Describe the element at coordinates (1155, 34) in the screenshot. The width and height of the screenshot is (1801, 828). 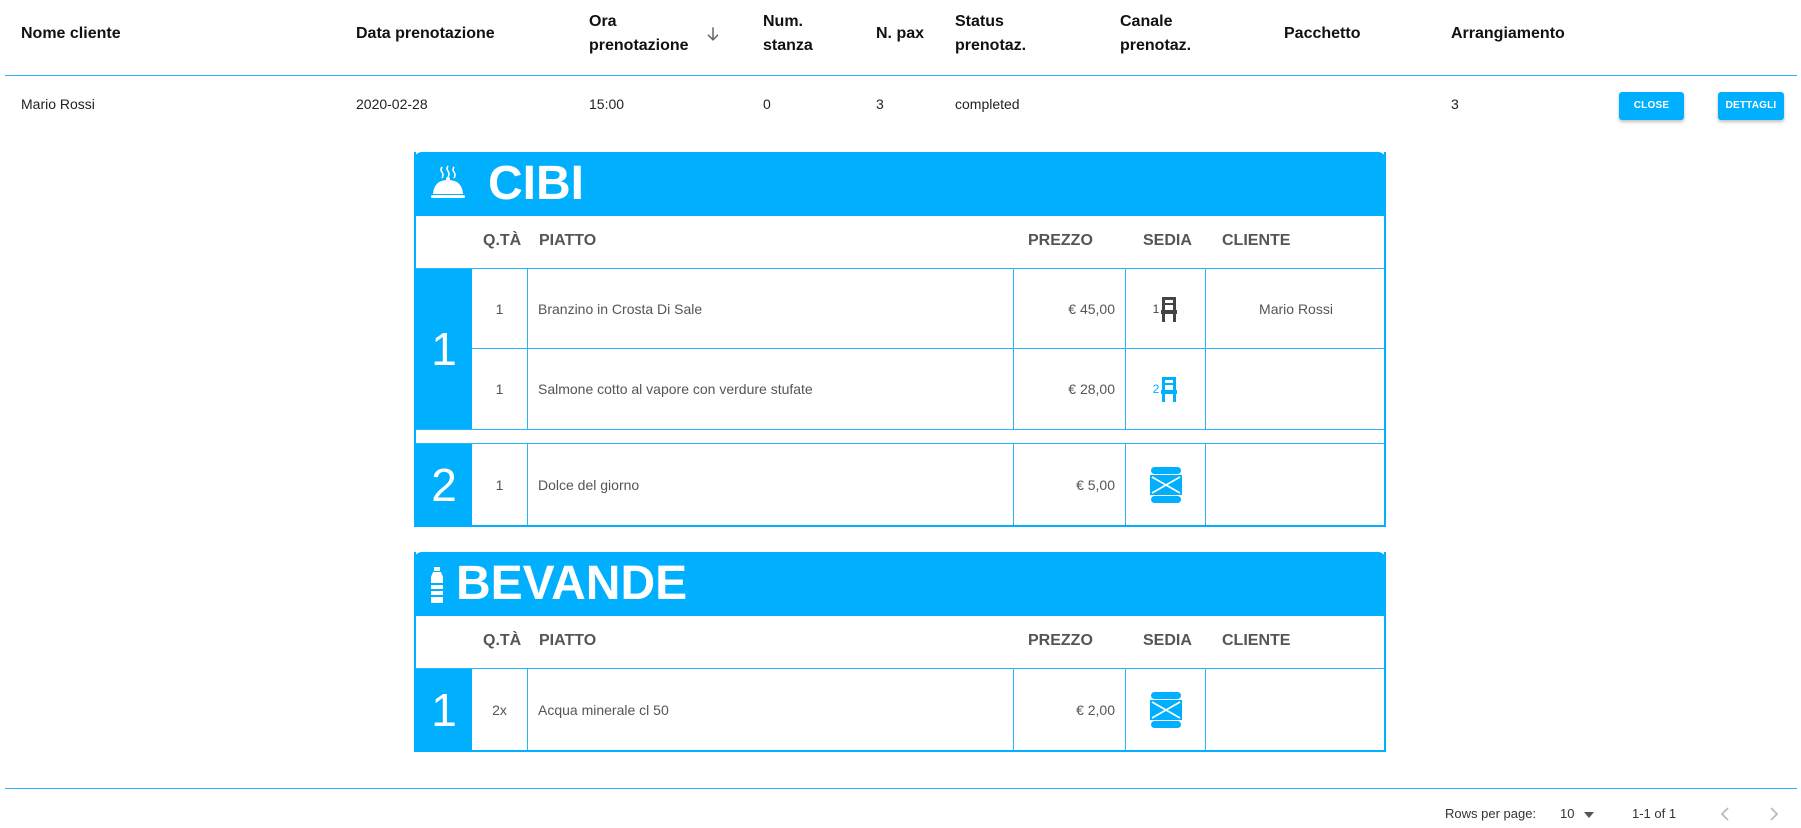
I see `header-channel: Canale prenotaz.` at that location.